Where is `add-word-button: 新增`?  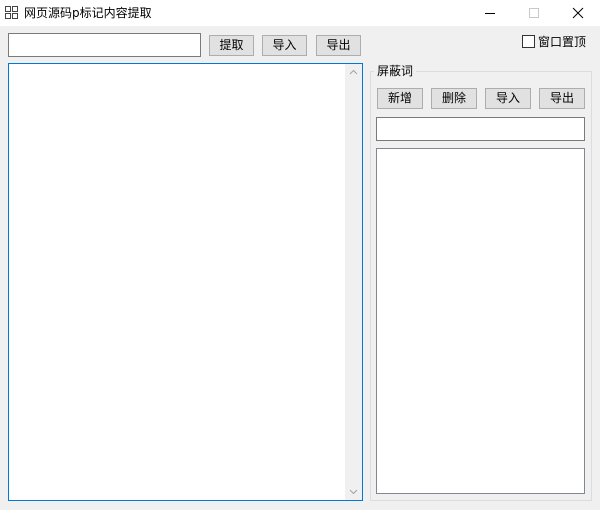
add-word-button: 新增 is located at coordinates (400, 98).